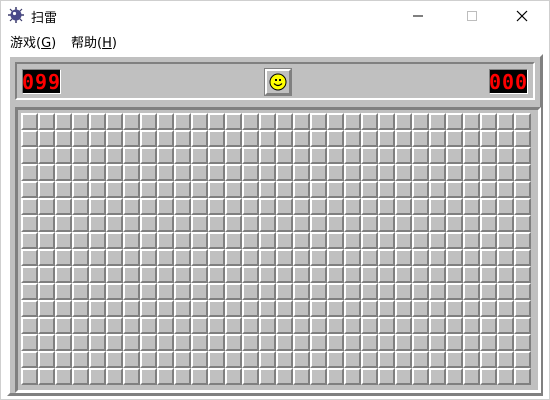 The height and width of the screenshot is (400, 550). Describe the element at coordinates (472, 15) in the screenshot. I see `maximize-button` at that location.